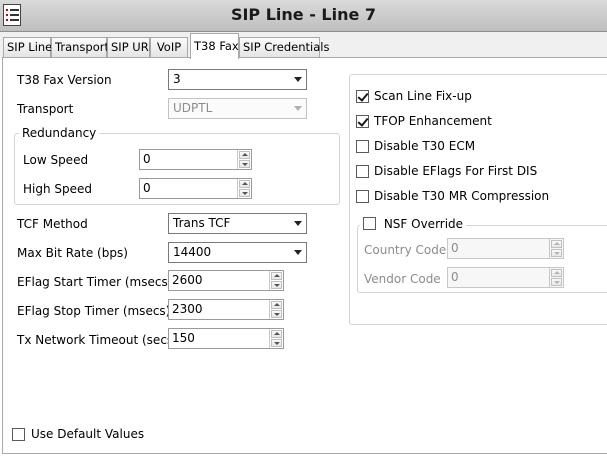  I want to click on eflag-stop-timer-spinner: 2300, so click(226, 309).